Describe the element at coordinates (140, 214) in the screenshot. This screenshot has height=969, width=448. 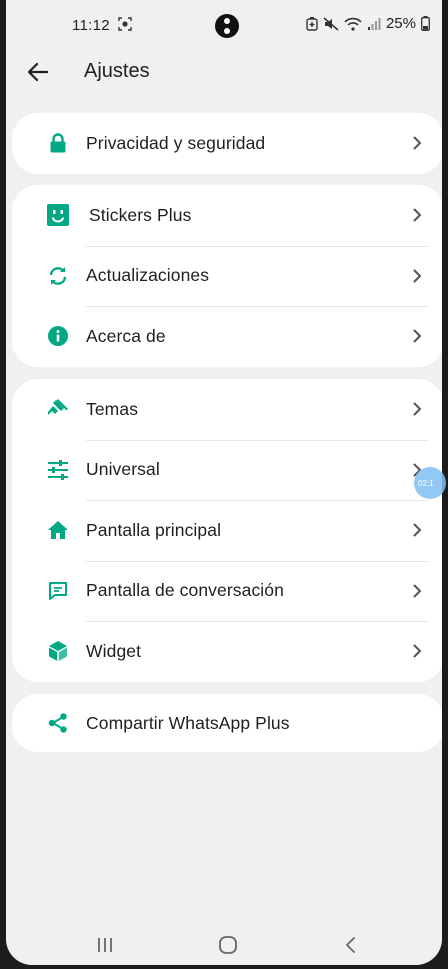
I see `settings-item-label: Stickers Plus` at that location.